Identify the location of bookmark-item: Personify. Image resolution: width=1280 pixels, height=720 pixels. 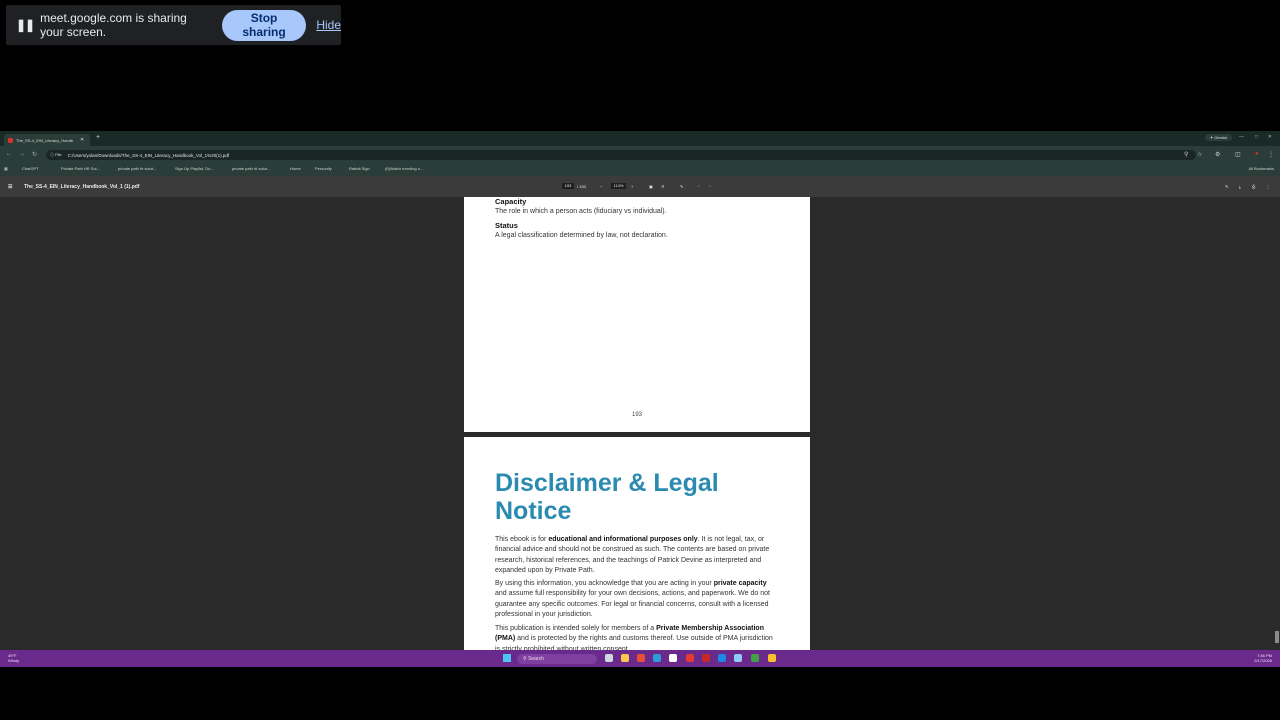
(323, 168).